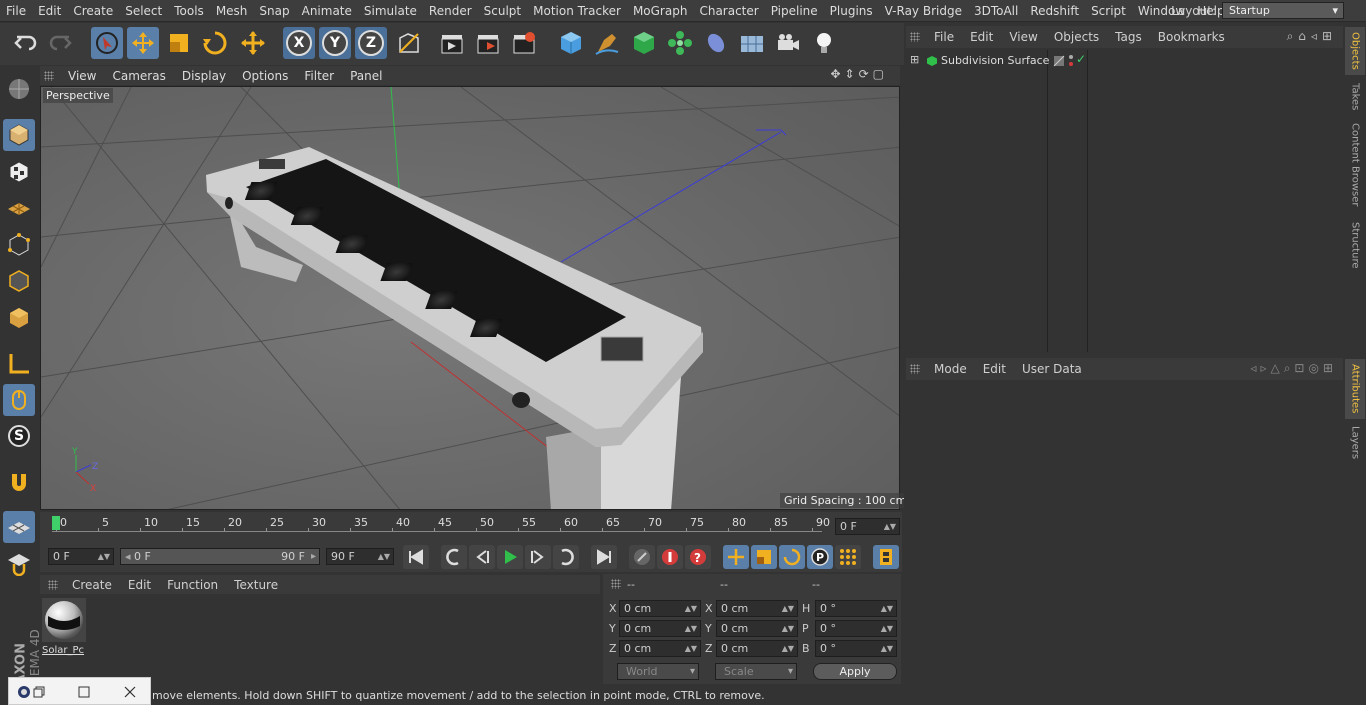  Describe the element at coordinates (19, 135) in the screenshot. I see `model-mode-button` at that location.